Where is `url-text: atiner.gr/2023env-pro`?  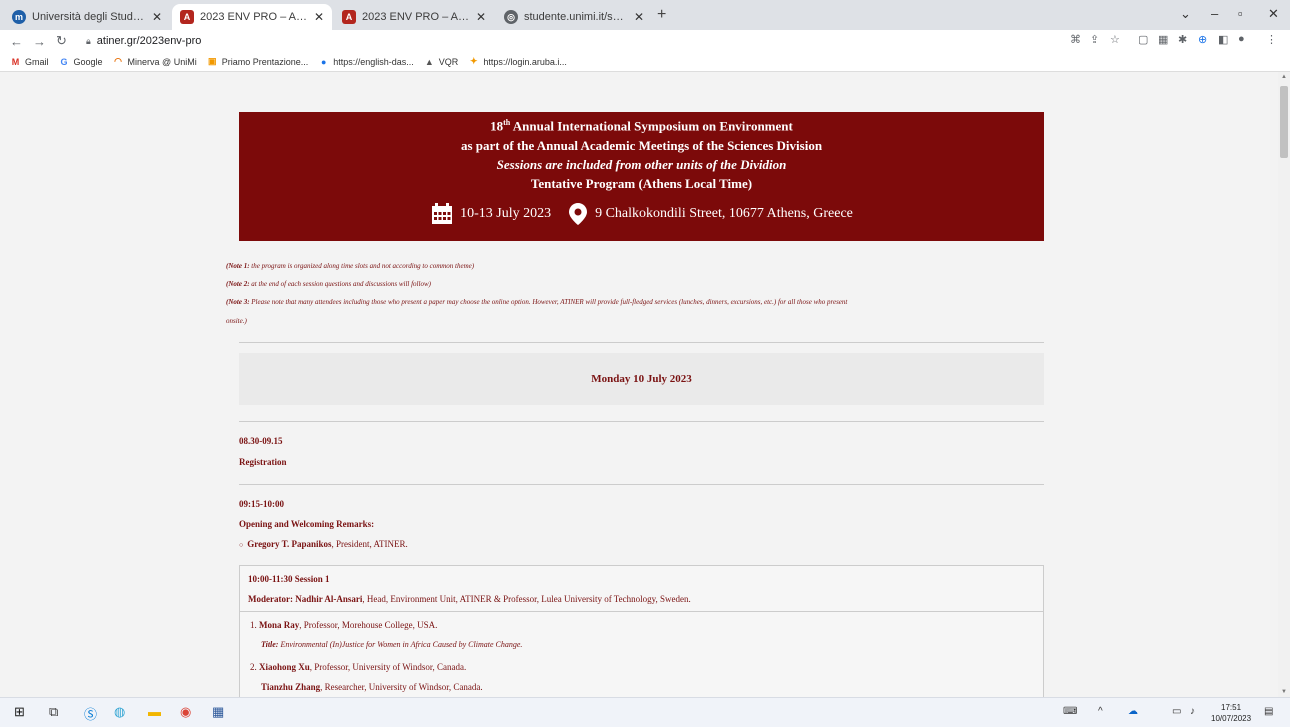
url-text: atiner.gr/2023env-pro is located at coordinates (149, 41).